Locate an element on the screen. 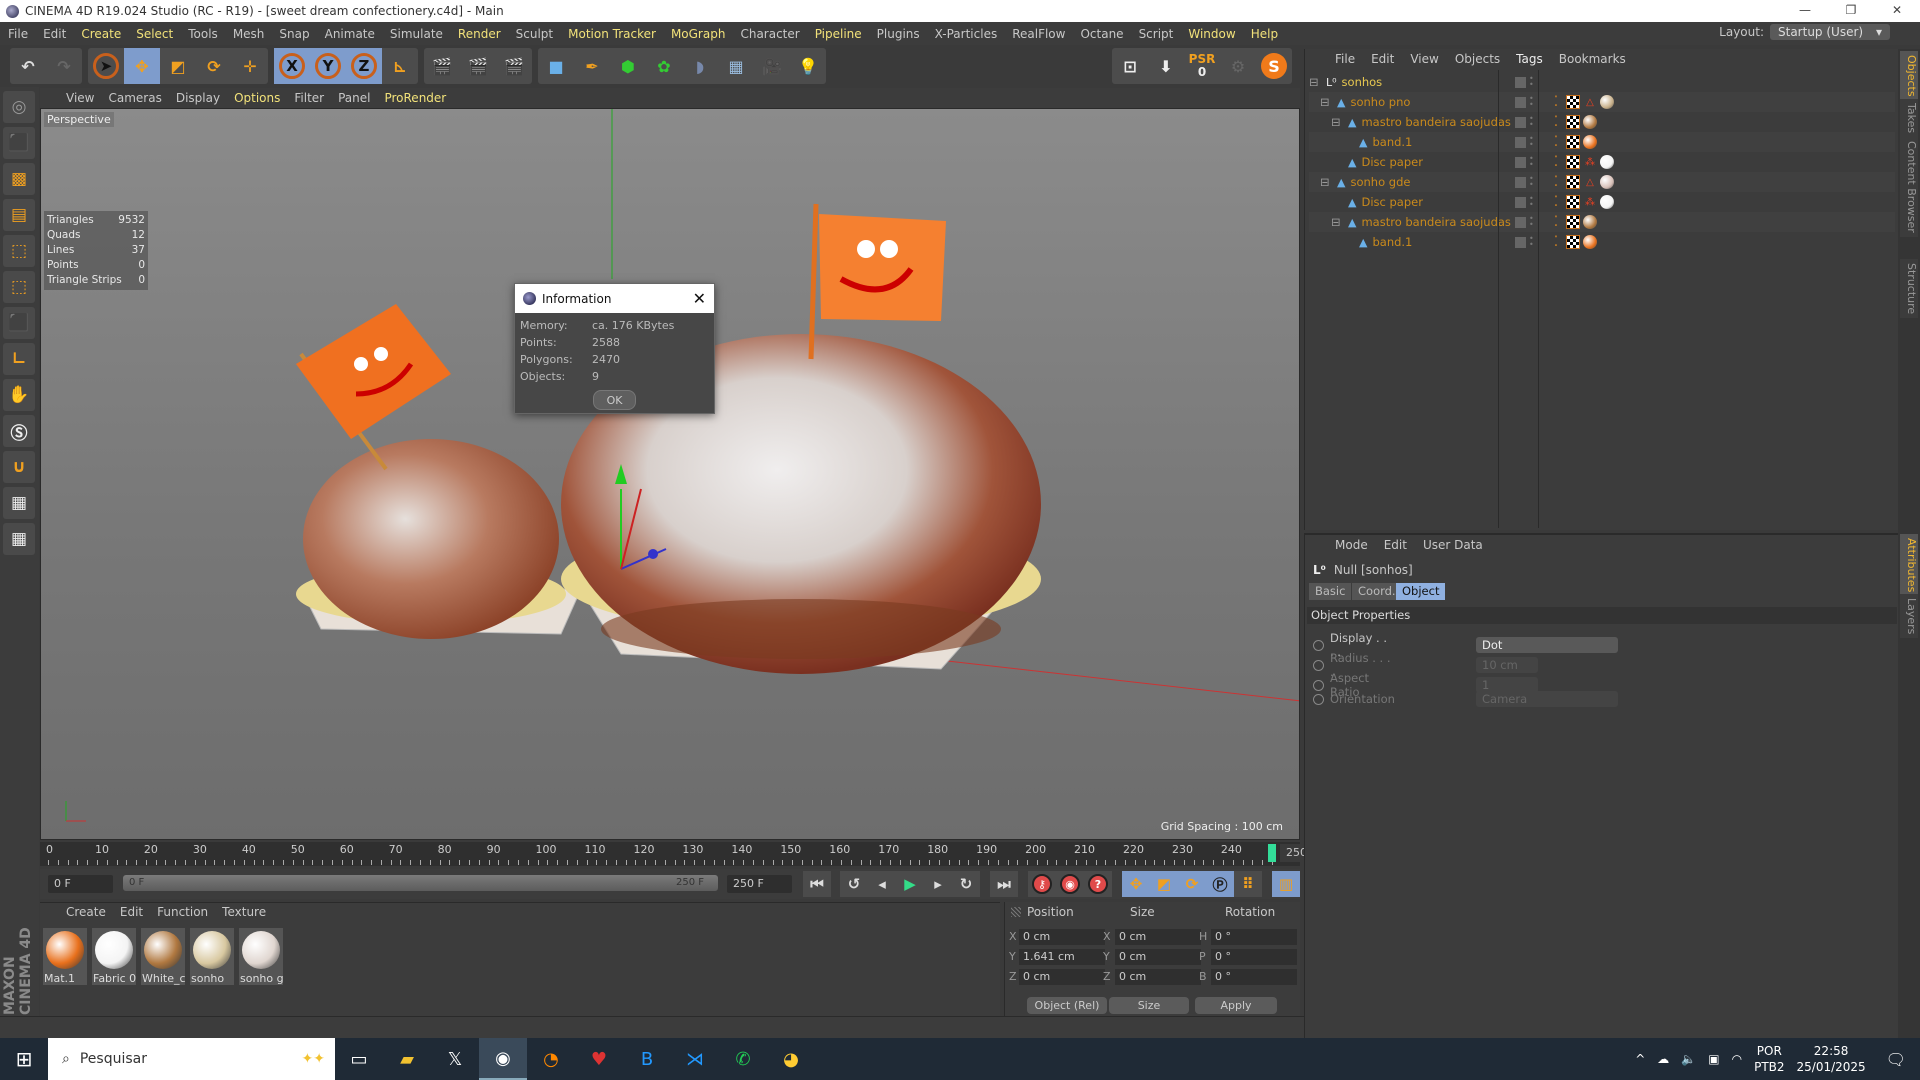 The width and height of the screenshot is (1920, 1080). render-settings-icon: 🎬 is located at coordinates (514, 66).